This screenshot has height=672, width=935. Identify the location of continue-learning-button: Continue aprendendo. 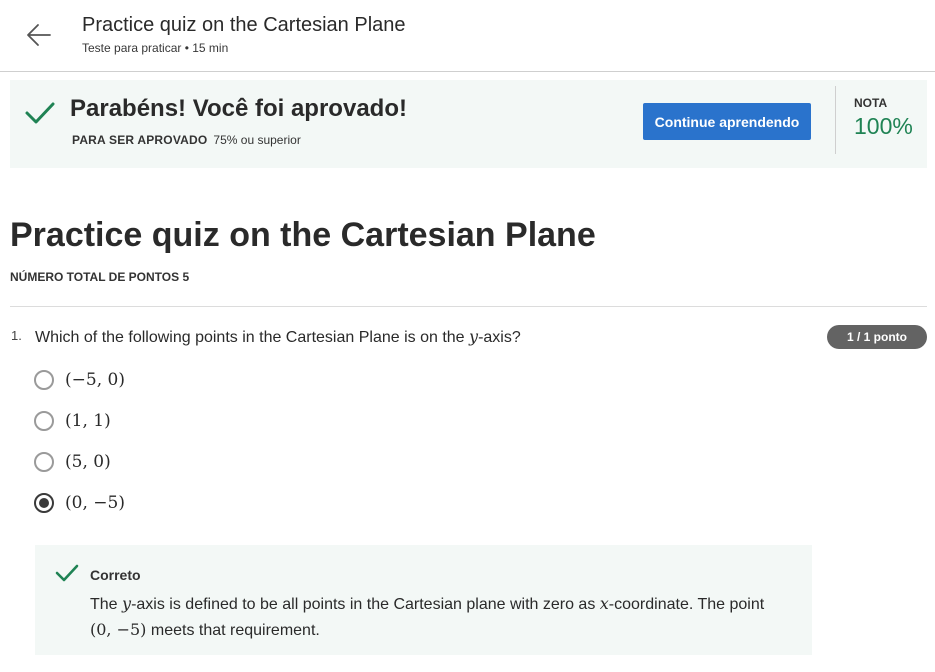
(727, 121).